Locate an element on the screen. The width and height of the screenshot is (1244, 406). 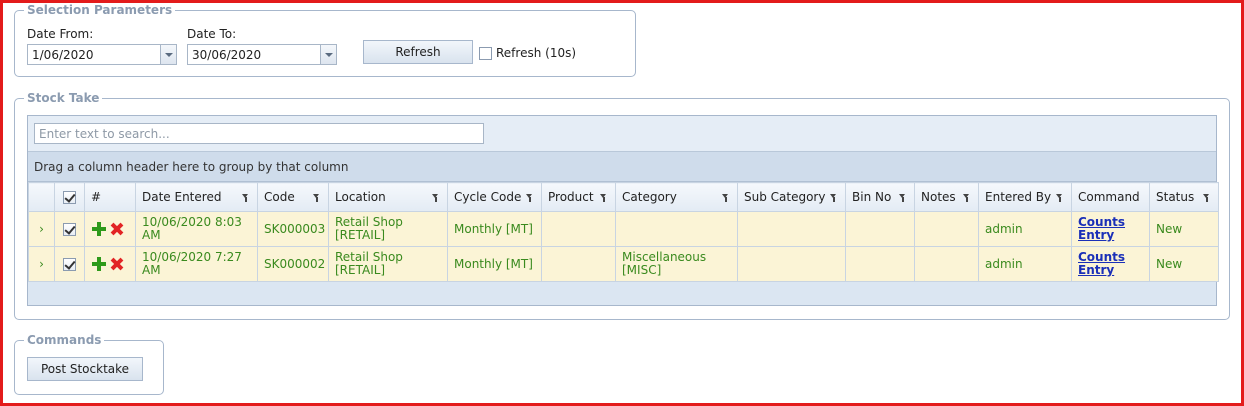
cell-category: Miscellaneous [MISC] is located at coordinates (676, 264).